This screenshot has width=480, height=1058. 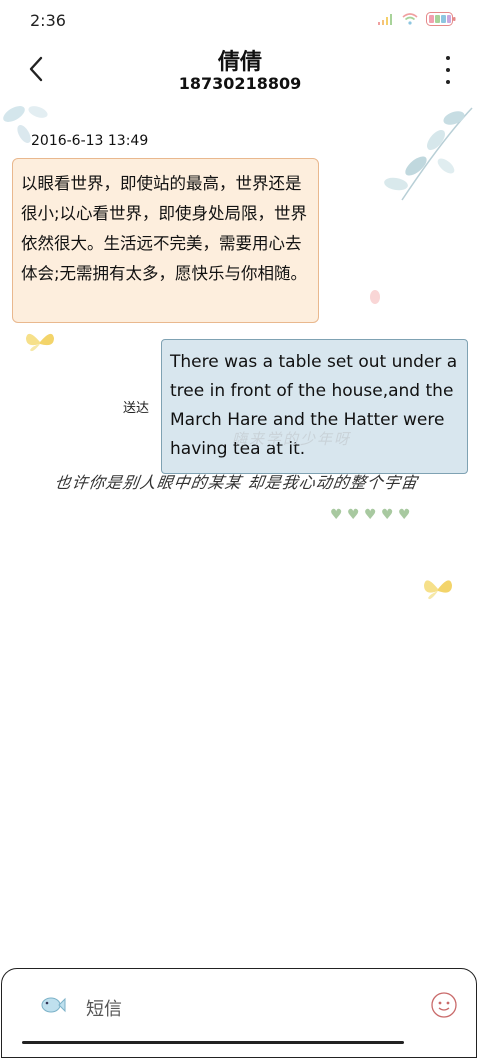 I want to click on chat-header: 倩倩 18730218809, so click(x=240, y=71).